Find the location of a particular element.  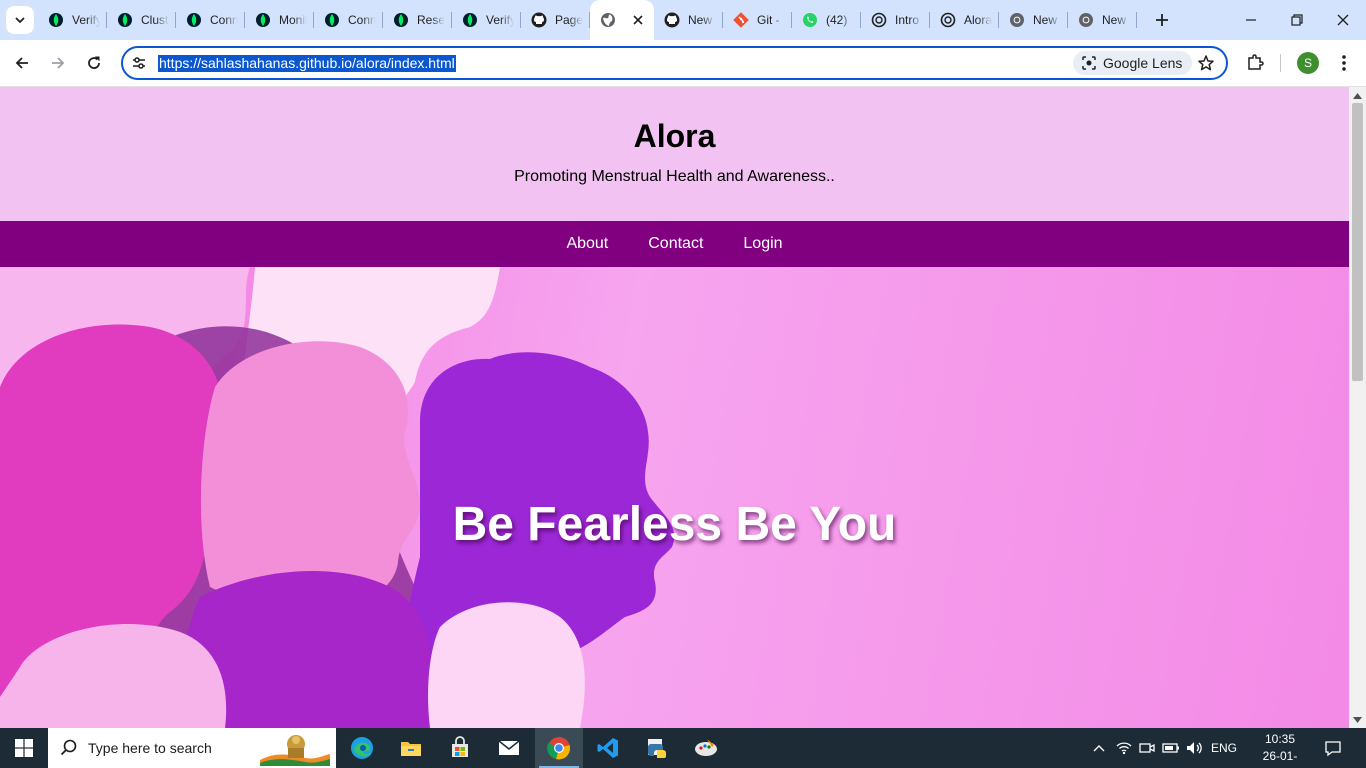

tab-search-button is located at coordinates (20, 20).